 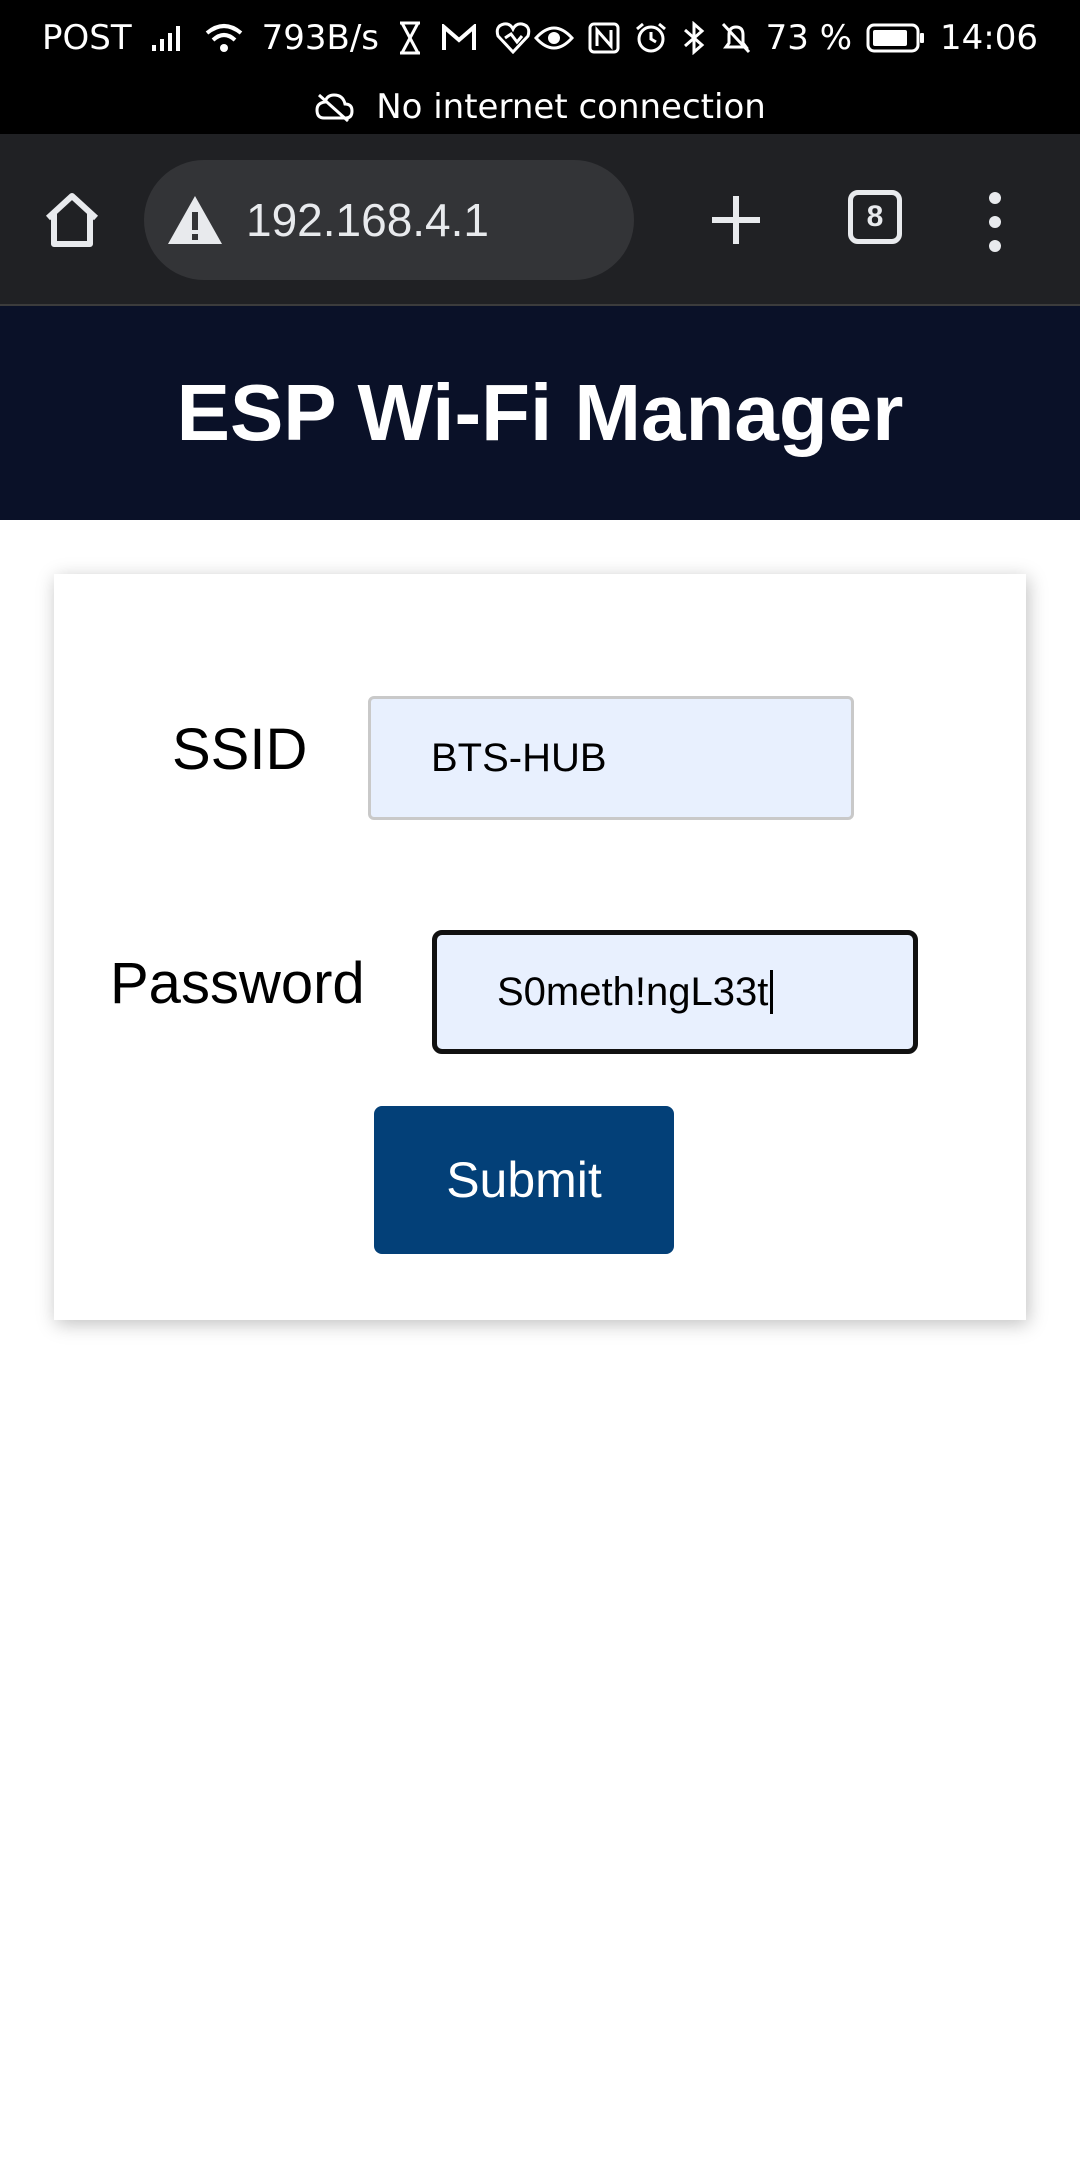 I want to click on url-text: 192.168.4.1, so click(x=367, y=220).